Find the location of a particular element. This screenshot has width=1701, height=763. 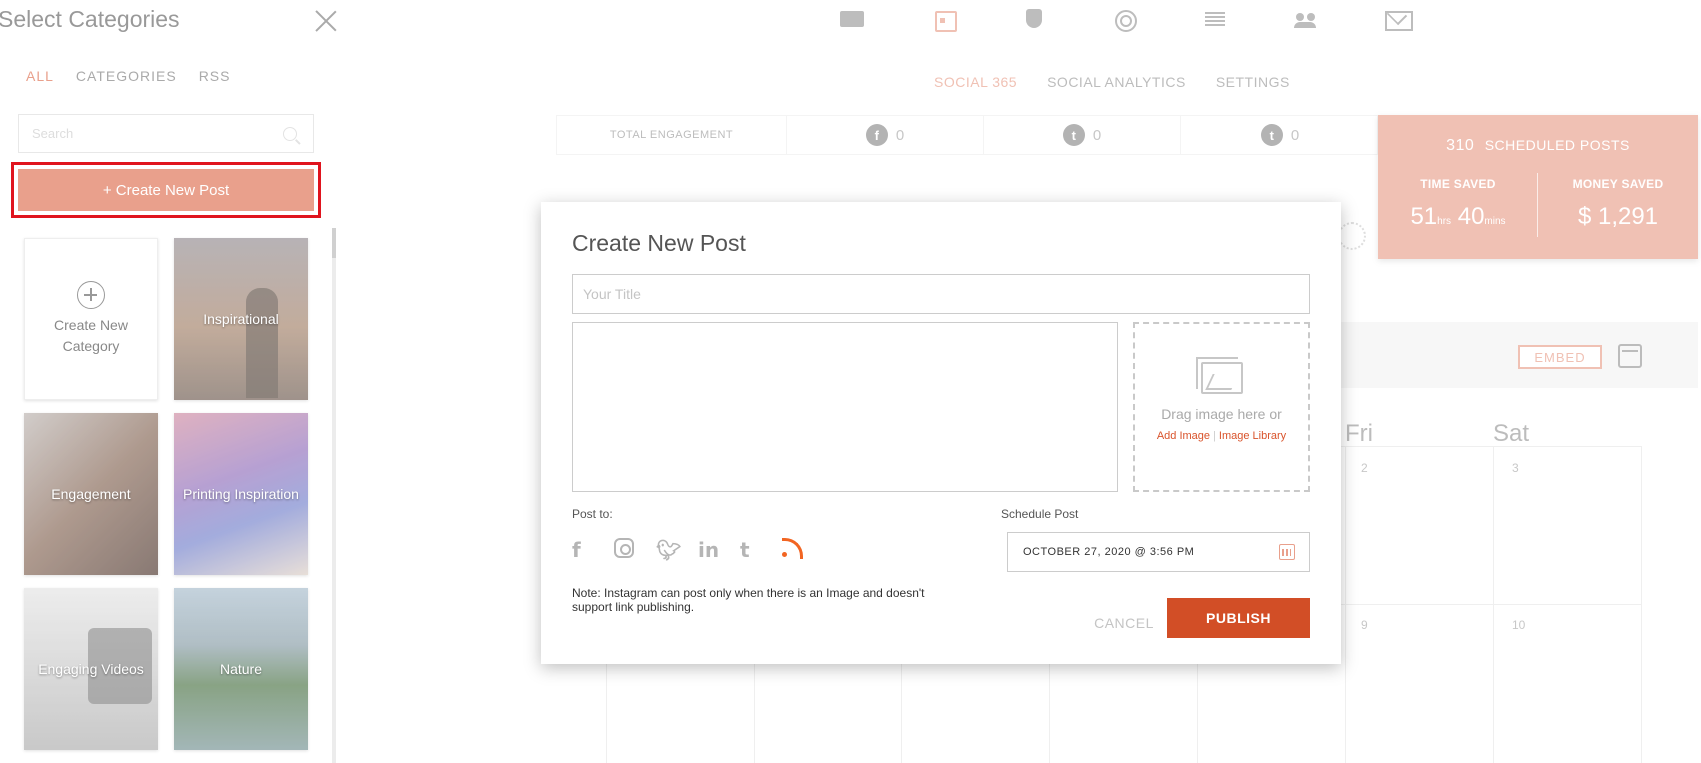

schedule-datetime-field: OCTOBER 27, 2020 @ 3:56 PM is located at coordinates (1158, 552).